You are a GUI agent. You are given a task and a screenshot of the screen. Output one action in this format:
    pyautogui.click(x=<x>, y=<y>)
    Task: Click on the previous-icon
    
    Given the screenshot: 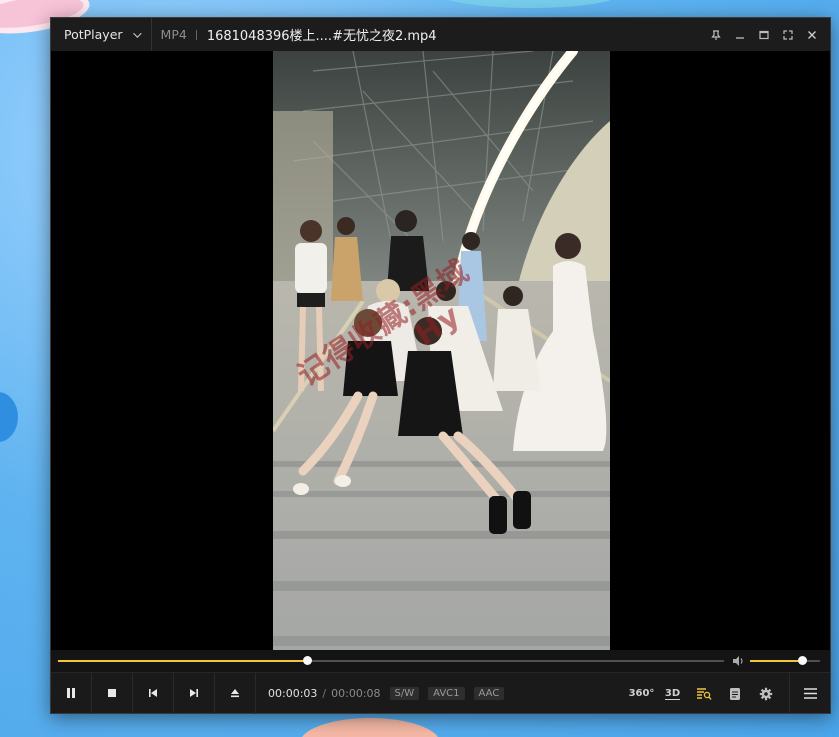 What is the action you would take?
    pyautogui.click(x=153, y=693)
    